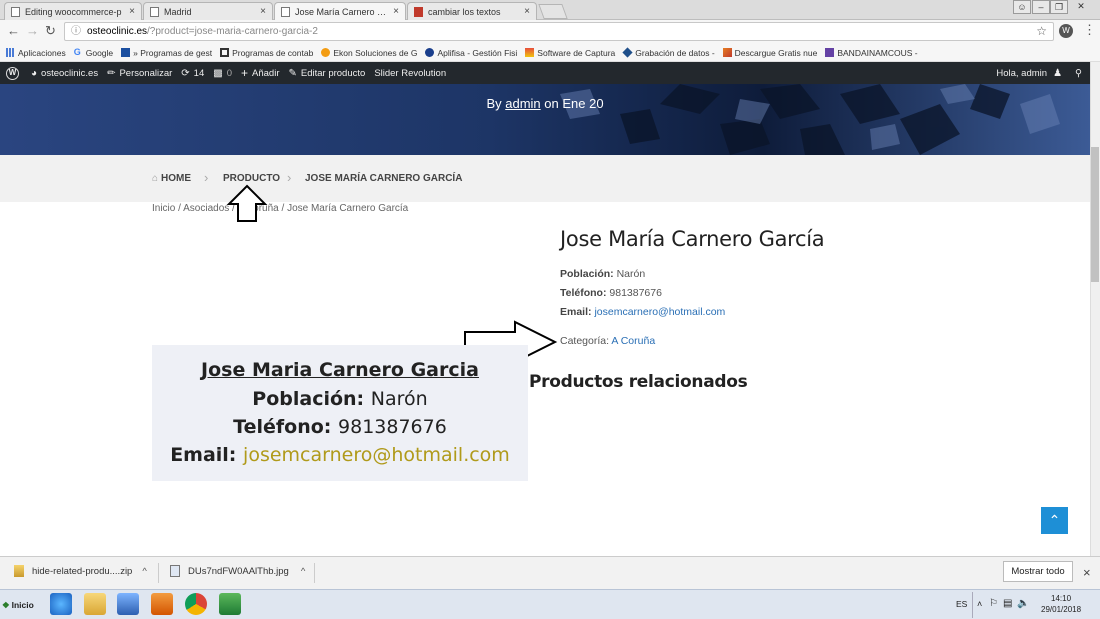 The width and height of the screenshot is (1100, 619). What do you see at coordinates (369, 53) in the screenshot?
I see `bookmark-ekon: Ekon Soluciones de G` at bounding box center [369, 53].